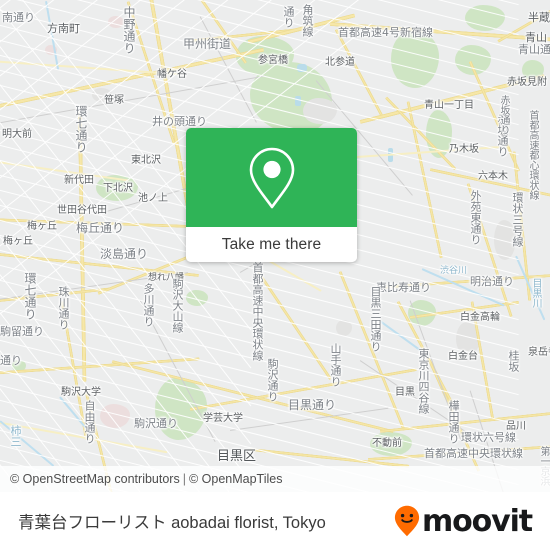 This screenshot has height=550, width=550. What do you see at coordinates (485, 18) in the screenshot?
I see `park-area` at bounding box center [485, 18].